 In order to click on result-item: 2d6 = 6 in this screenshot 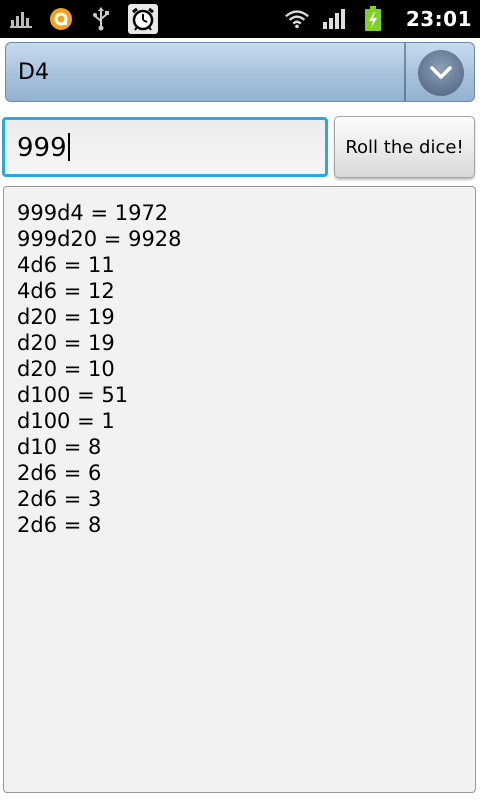, I will do `click(59, 473)`.